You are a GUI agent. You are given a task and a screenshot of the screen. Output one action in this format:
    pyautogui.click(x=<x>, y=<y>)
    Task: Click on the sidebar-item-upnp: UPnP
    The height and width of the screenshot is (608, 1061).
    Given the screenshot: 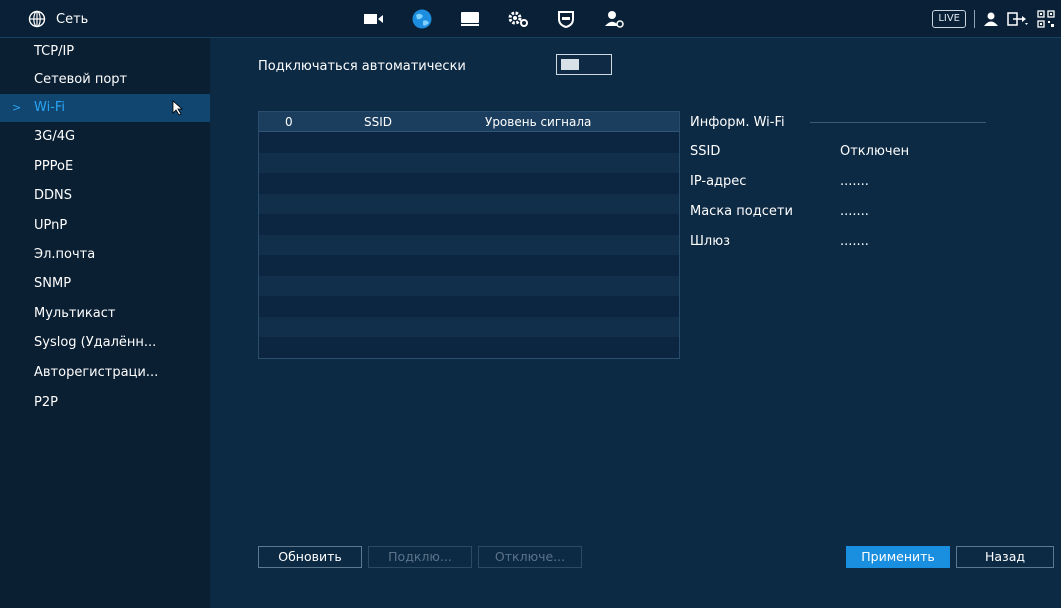 What is the action you would take?
    pyautogui.click(x=105, y=226)
    